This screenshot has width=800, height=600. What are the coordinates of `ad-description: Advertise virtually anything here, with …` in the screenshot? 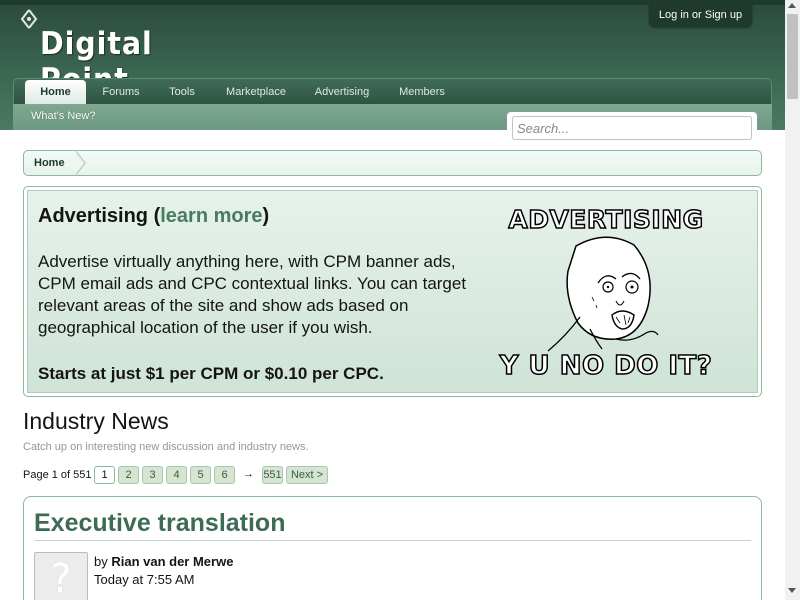 It's located at (252, 294).